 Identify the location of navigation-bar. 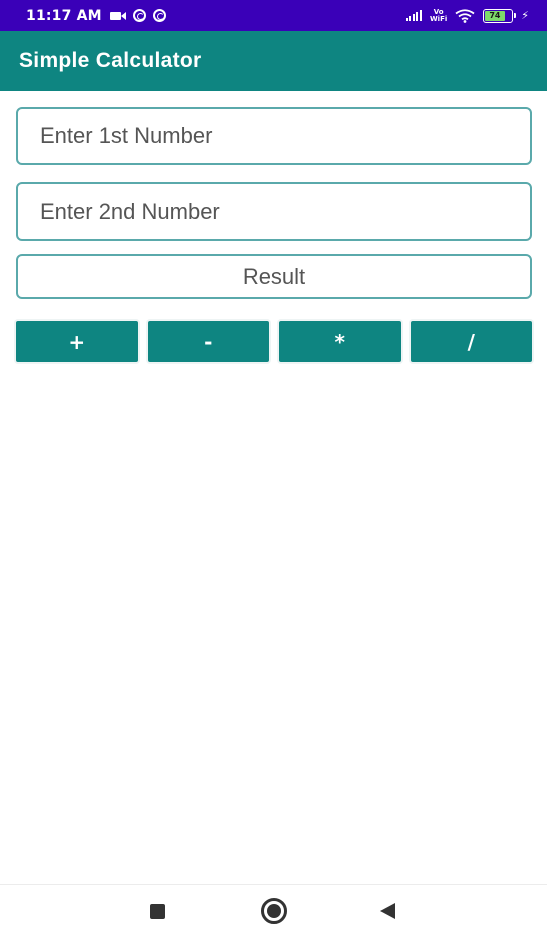
(273, 907).